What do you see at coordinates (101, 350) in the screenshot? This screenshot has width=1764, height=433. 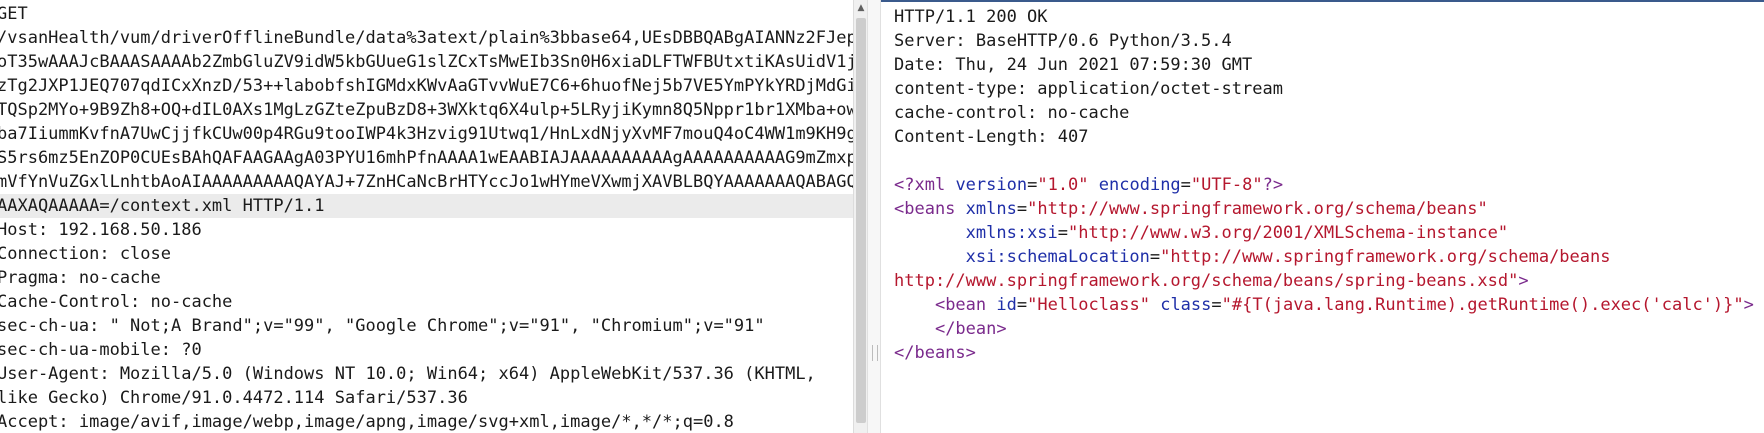 I see `request-line: sec-ch-ua-mobile: ?0` at bounding box center [101, 350].